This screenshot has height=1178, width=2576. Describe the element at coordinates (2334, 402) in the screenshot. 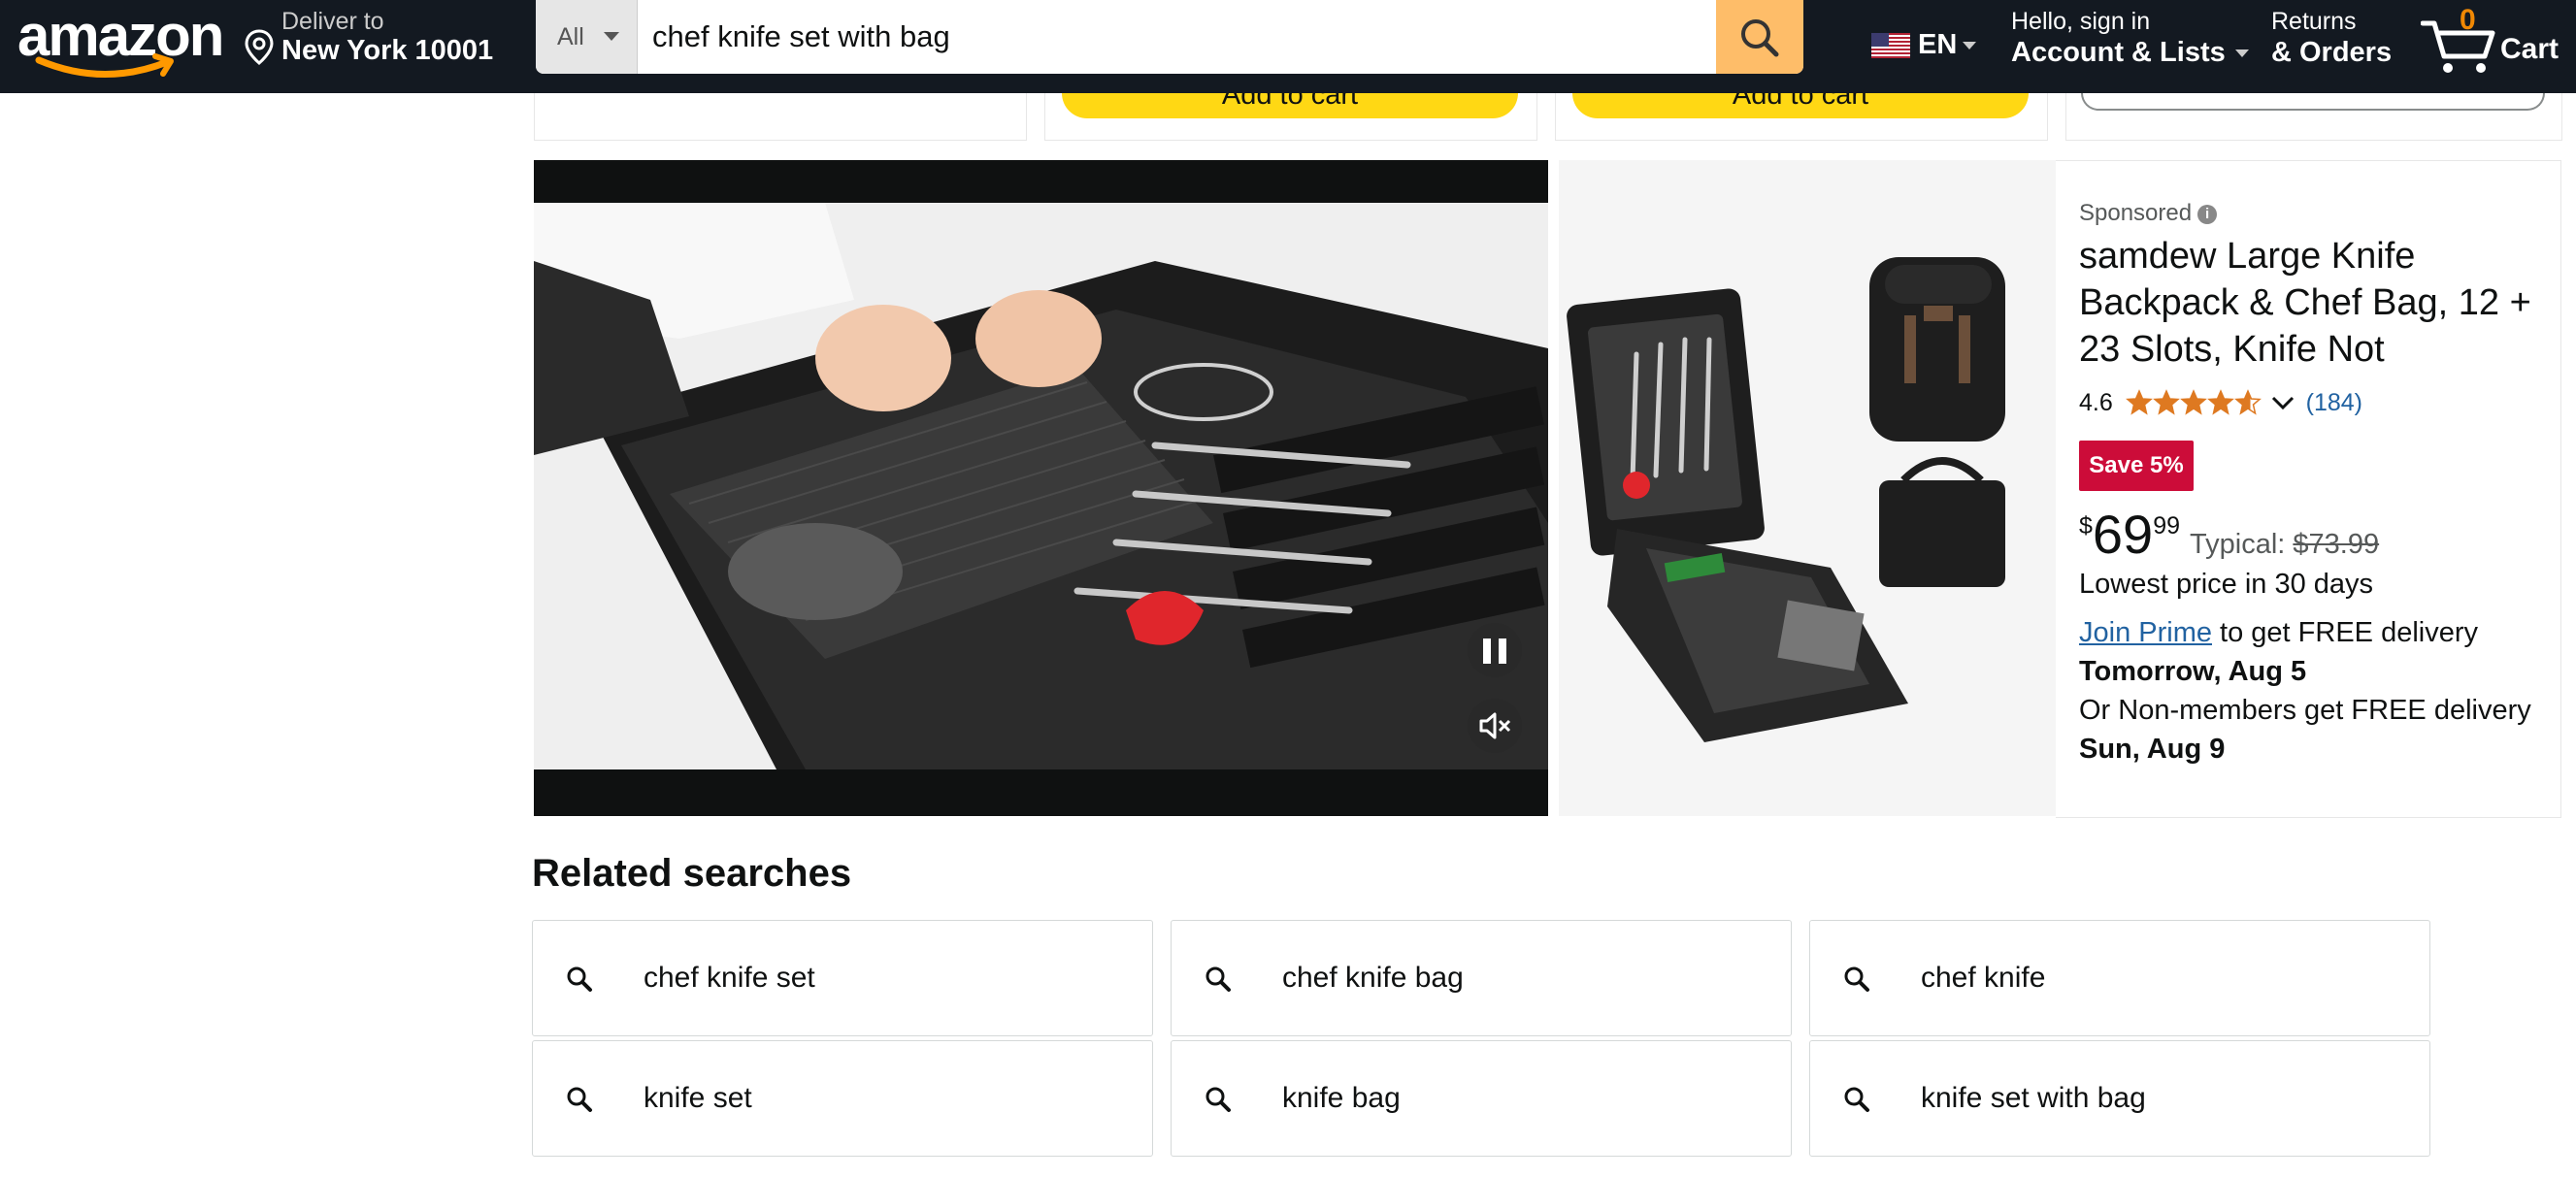

I see `review-count-link: (184)` at that location.